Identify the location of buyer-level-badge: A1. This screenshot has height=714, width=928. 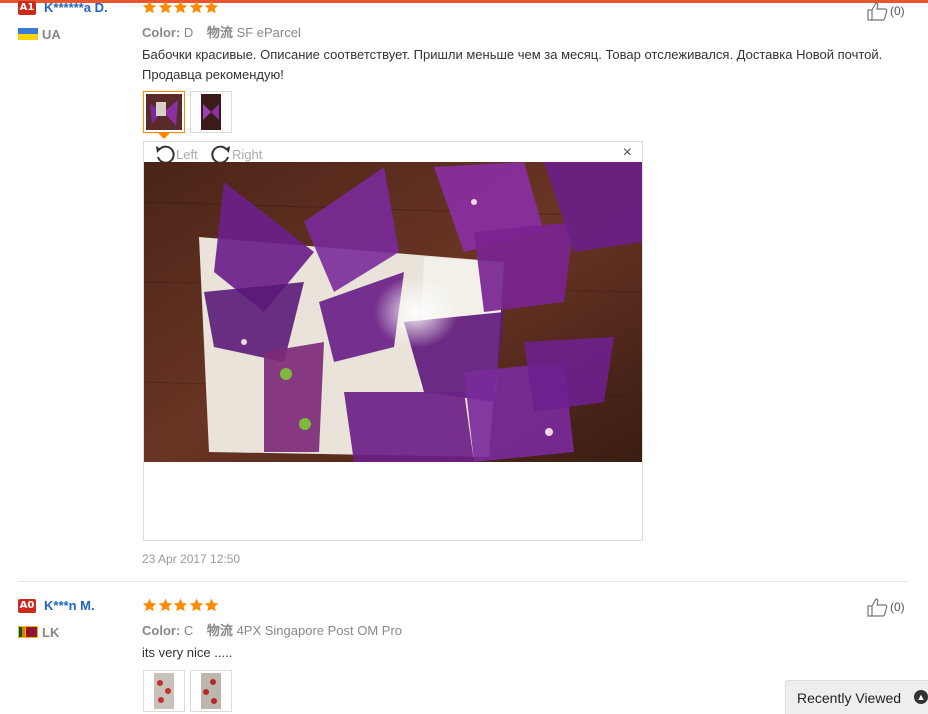
(27, 8).